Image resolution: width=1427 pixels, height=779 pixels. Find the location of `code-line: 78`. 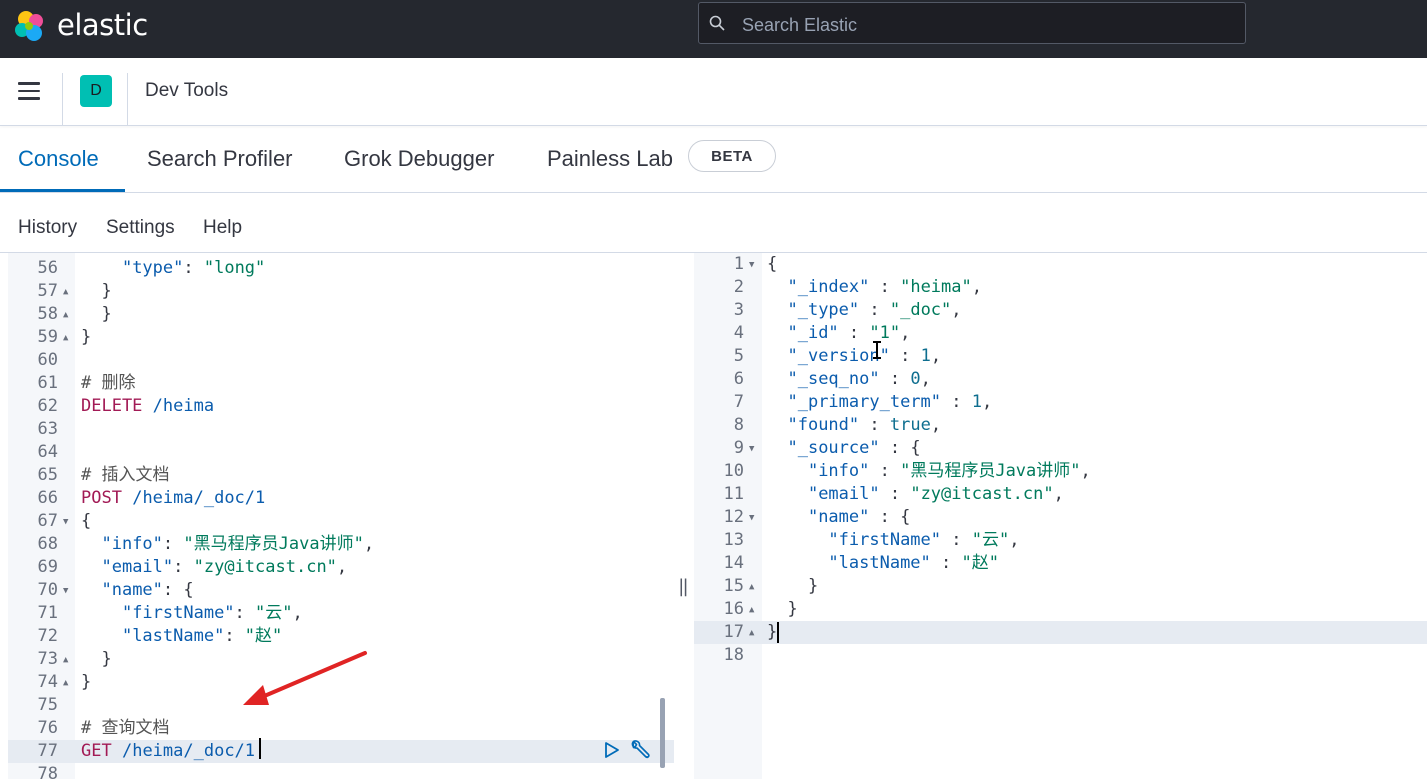

code-line: 78 is located at coordinates (341, 771).